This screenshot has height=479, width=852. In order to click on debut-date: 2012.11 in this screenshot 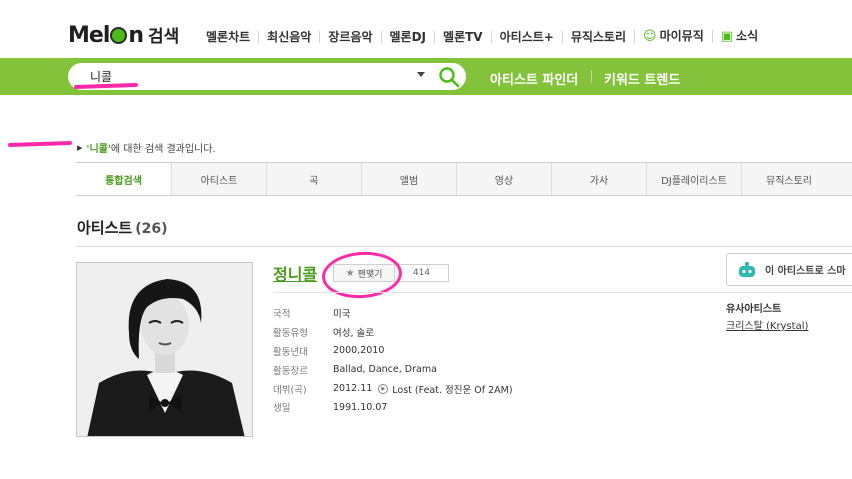, I will do `click(353, 389)`.